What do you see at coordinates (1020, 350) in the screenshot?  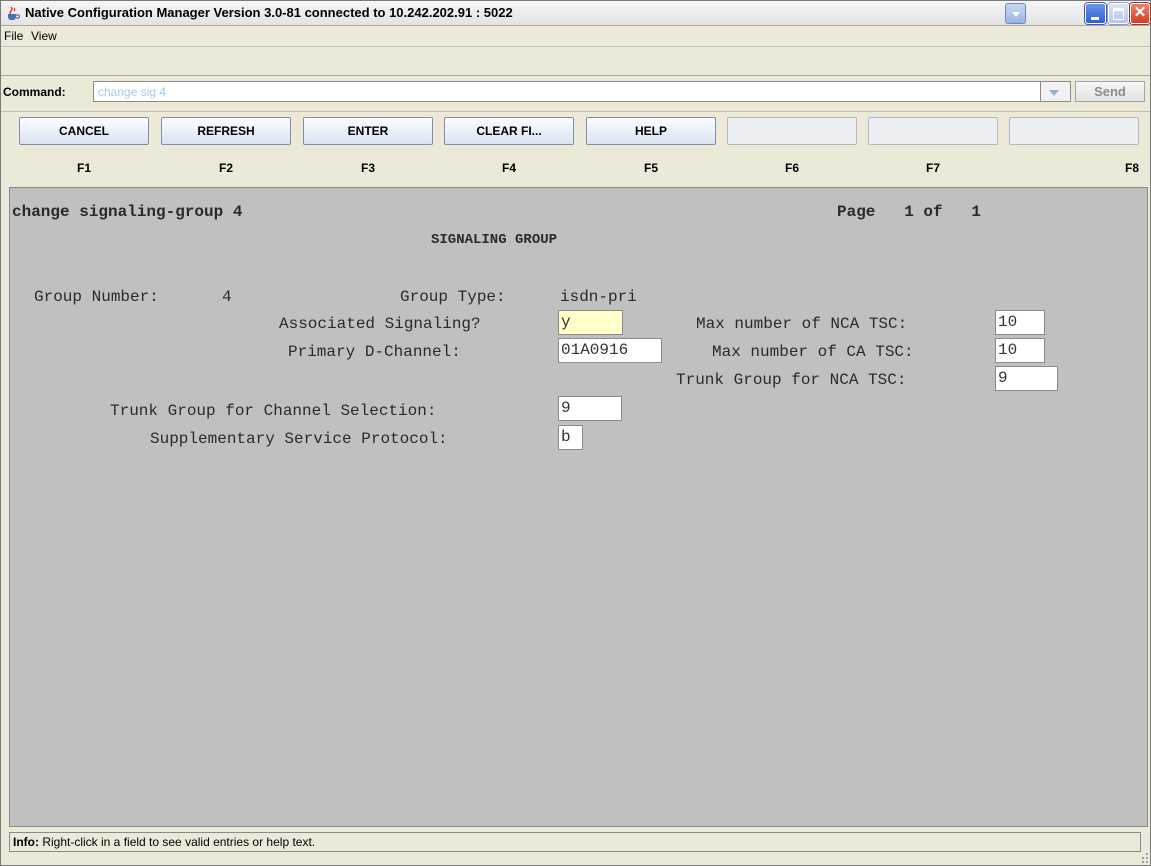 I see `max-ca-tsc-field: 10` at bounding box center [1020, 350].